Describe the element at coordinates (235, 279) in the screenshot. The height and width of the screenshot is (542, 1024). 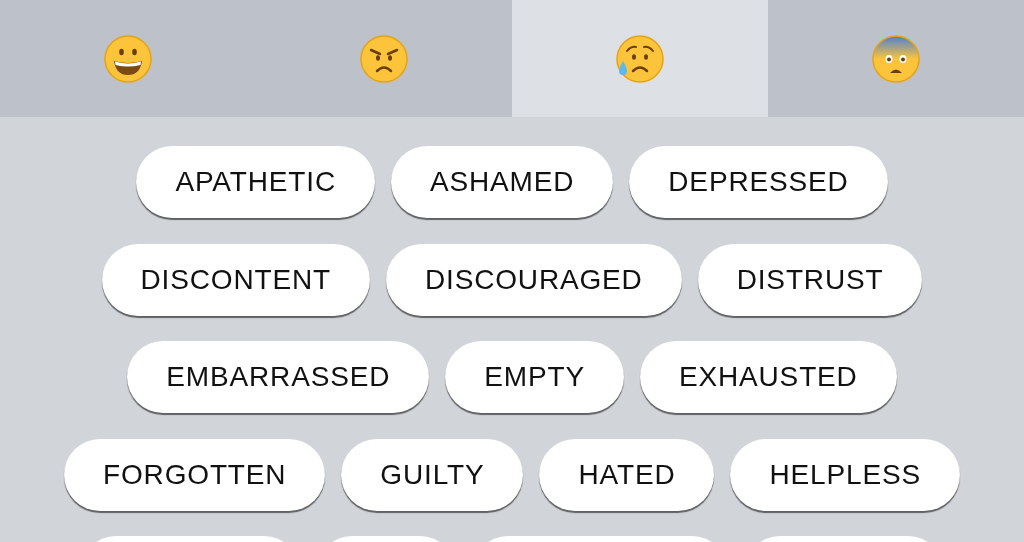
I see `emotion-tag: DISCONTENT` at that location.